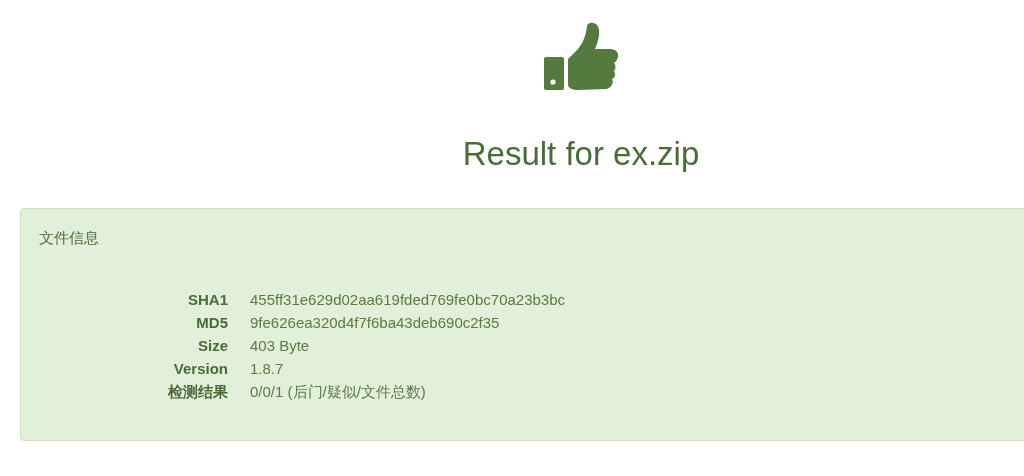  What do you see at coordinates (581, 57) in the screenshot?
I see `thumbs-up-icon` at bounding box center [581, 57].